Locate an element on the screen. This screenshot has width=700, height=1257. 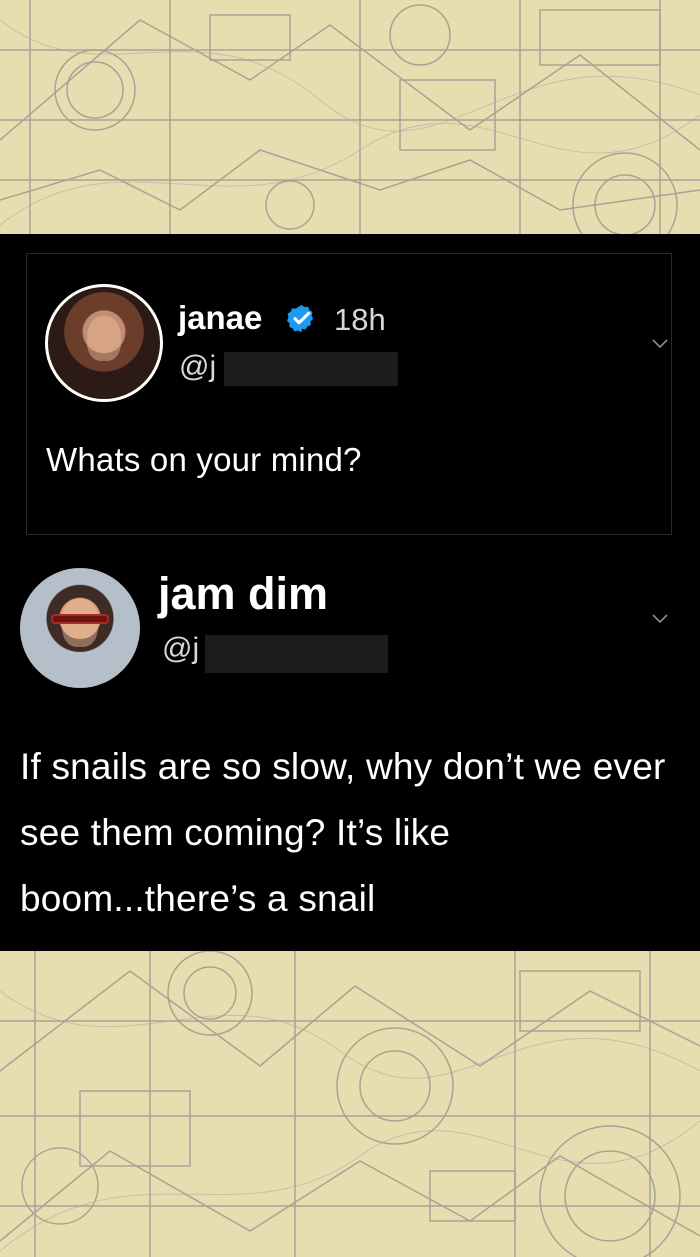
reply-author-handle: @j is located at coordinates (180, 649).